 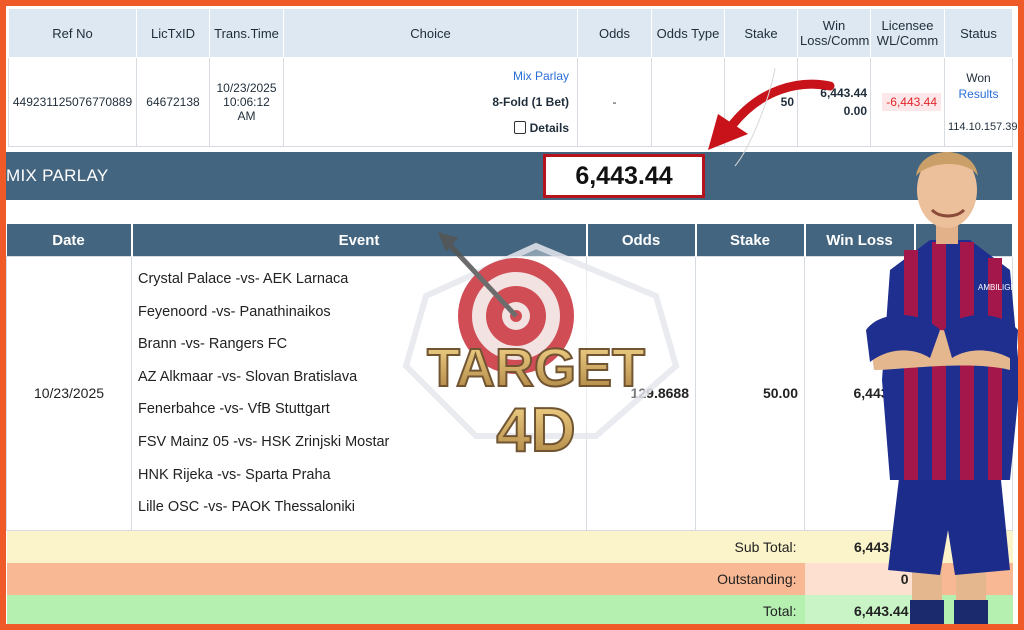 What do you see at coordinates (907, 25) in the screenshot?
I see `col-licensee-line1: Licensee` at bounding box center [907, 25].